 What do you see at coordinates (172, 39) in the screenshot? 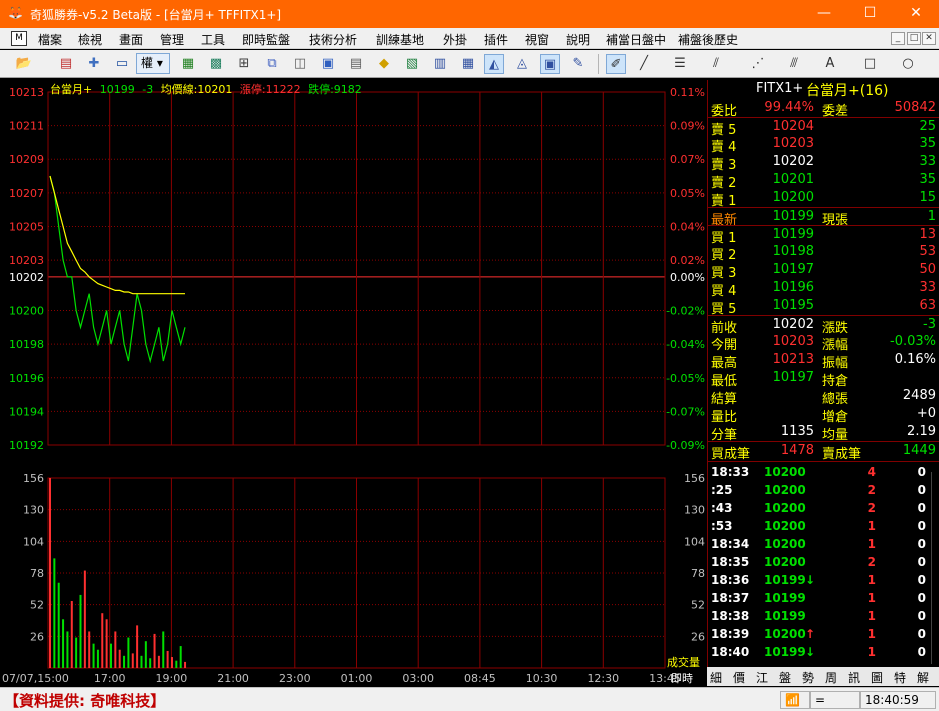
I see `menu-manage: 管理` at bounding box center [172, 39].